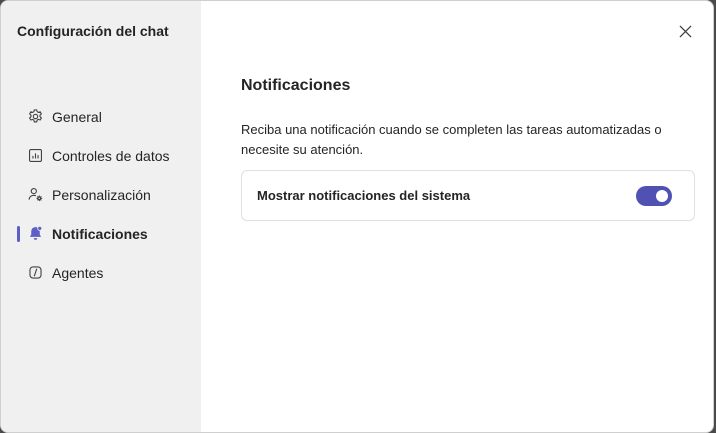 The width and height of the screenshot is (716, 433). I want to click on sidebar-title: Configuración del chat, so click(93, 31).